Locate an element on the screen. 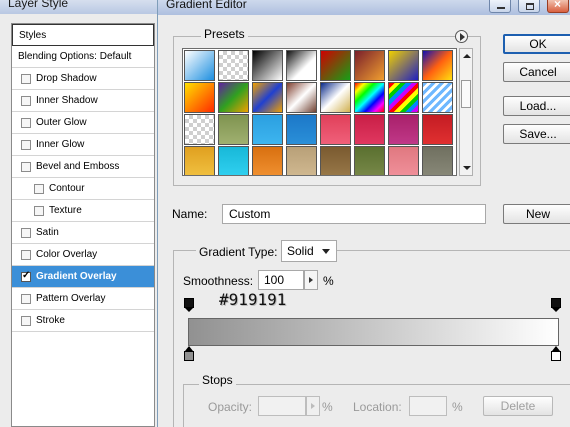  style-item: Contour is located at coordinates (83, 189).